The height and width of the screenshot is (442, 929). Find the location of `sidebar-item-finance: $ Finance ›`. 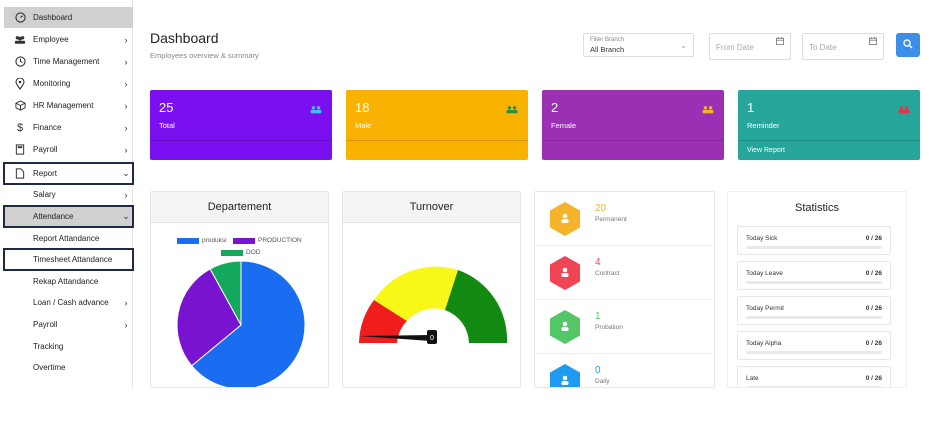

sidebar-item-finance: $ Finance › is located at coordinates (68, 127).